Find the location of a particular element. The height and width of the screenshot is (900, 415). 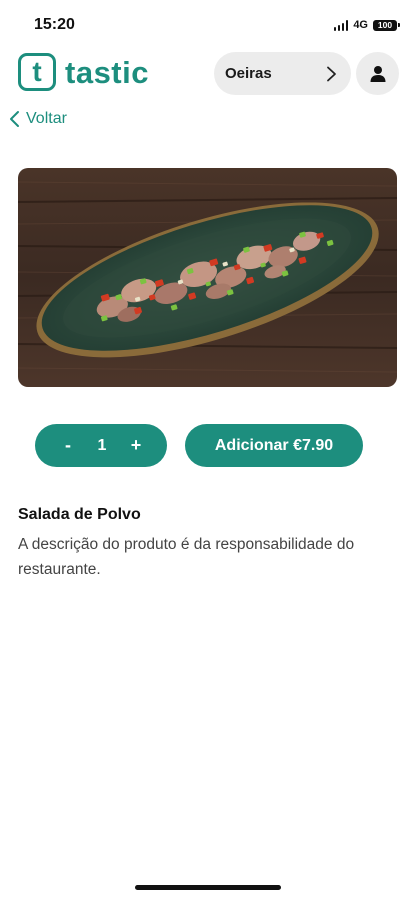

chevron-left-icon is located at coordinates (14, 119).